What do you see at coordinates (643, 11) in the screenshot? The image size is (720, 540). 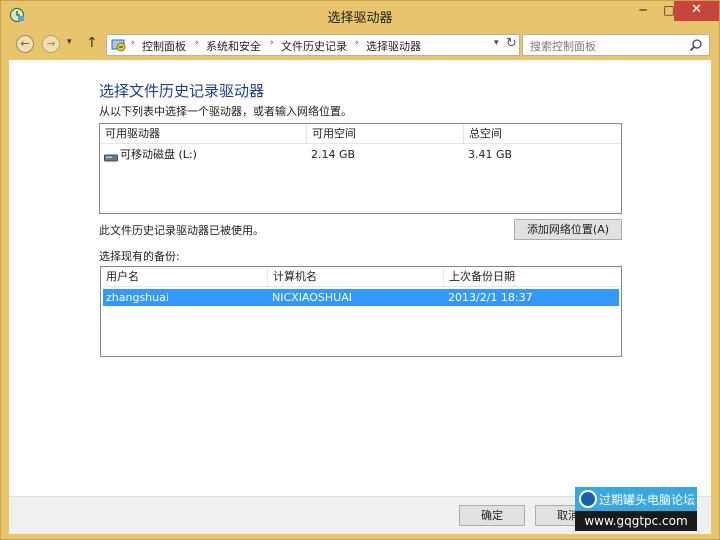 I see `minimize-button: ─` at bounding box center [643, 11].